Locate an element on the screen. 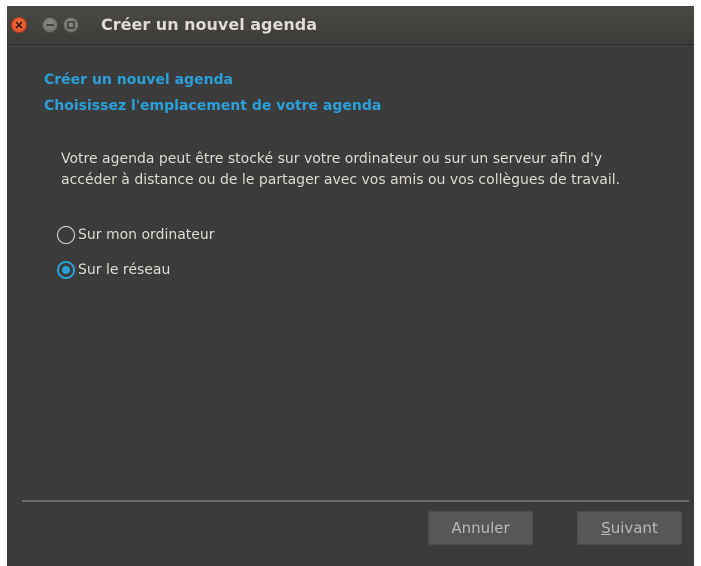 This screenshot has width=701, height=566. option-local-computer-label: Sur mon ordinateur is located at coordinates (146, 235).